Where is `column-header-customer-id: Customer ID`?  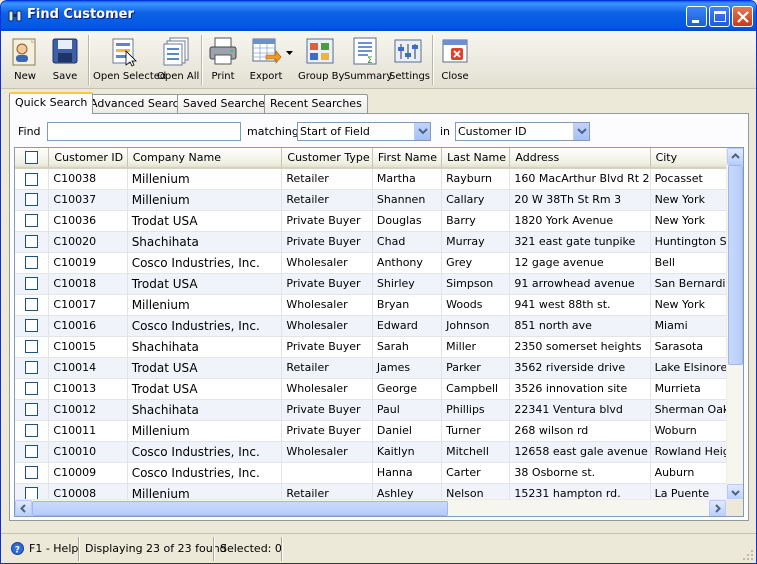
column-header-customer-id: Customer ID is located at coordinates (88, 158).